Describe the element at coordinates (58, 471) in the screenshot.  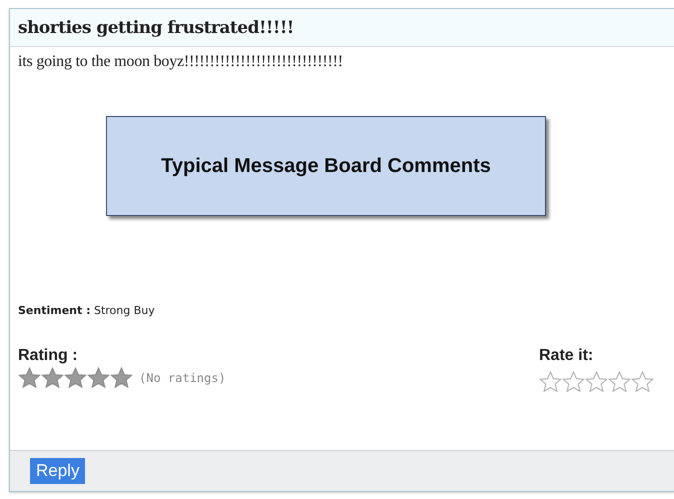
I see `reply-button: Reply` at that location.